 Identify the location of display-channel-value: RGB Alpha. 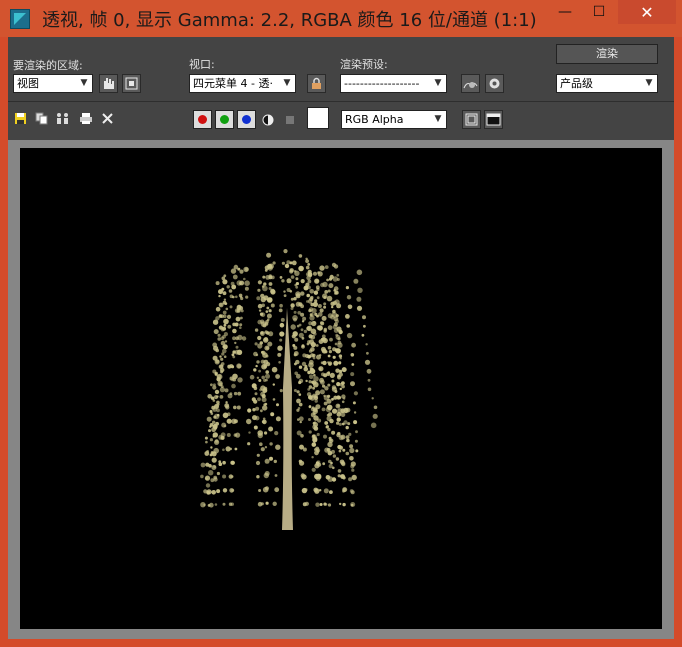
(374, 119).